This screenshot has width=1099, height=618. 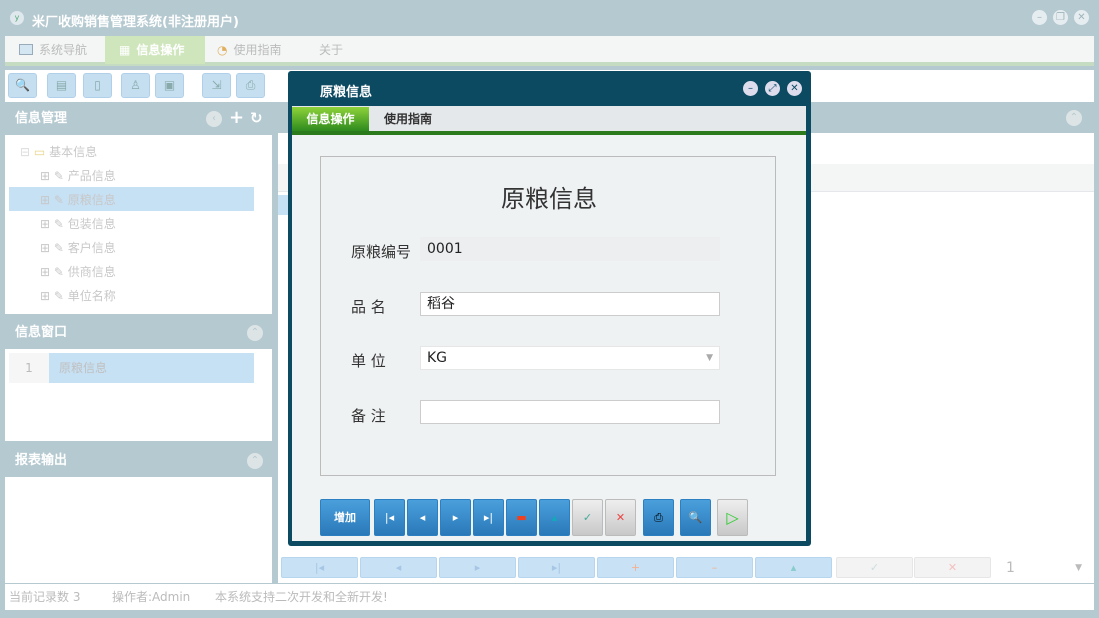 I want to click on clock-icon: ◔, so click(x=222, y=50).